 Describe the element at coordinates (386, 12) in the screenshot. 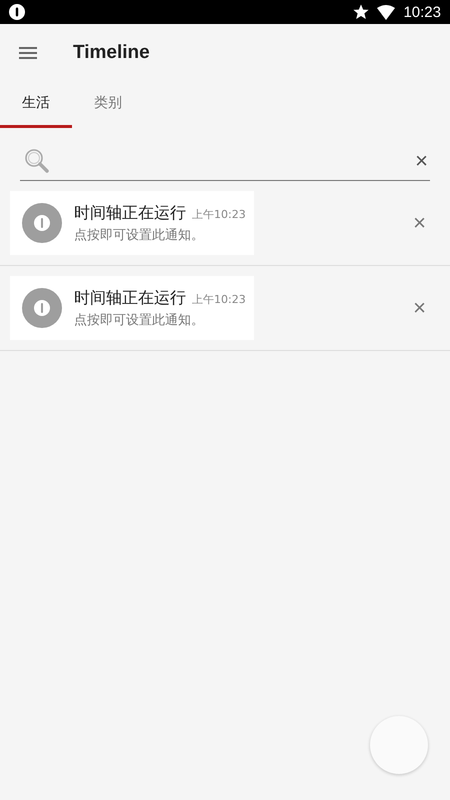

I see `wifi-icon` at that location.